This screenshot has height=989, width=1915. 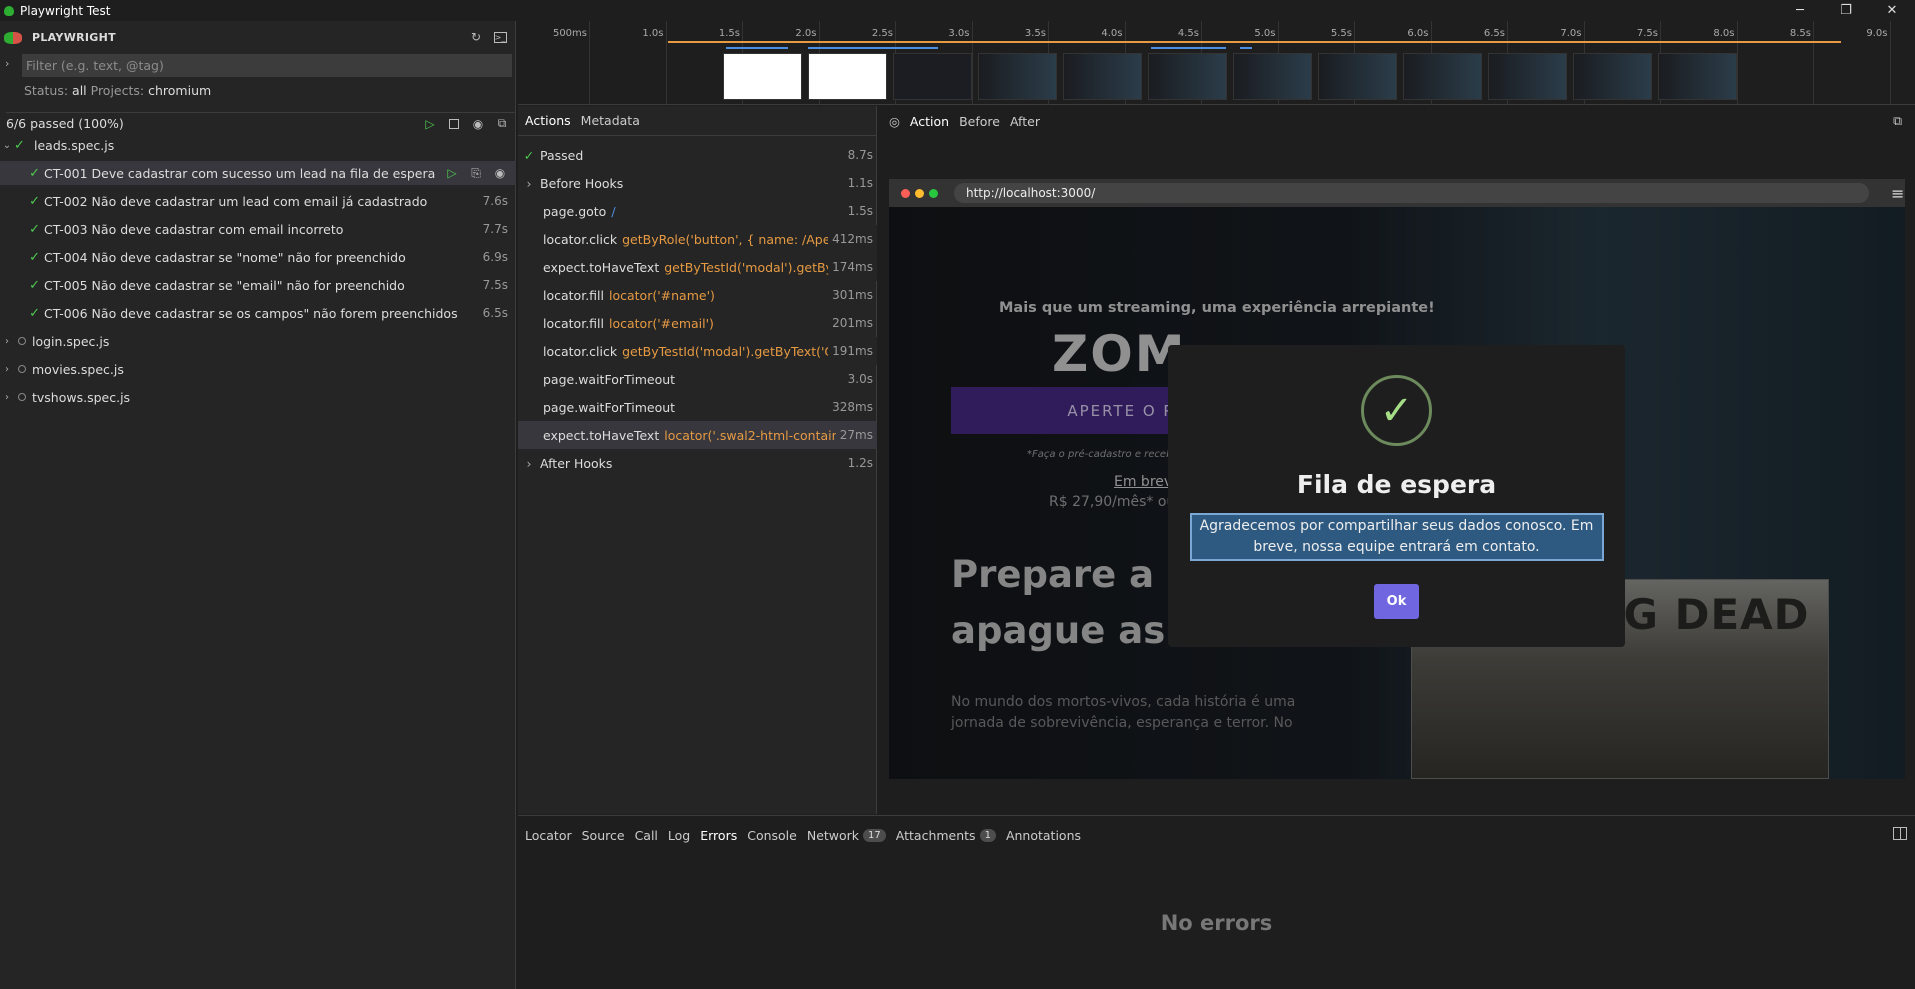 What do you see at coordinates (679, 835) in the screenshot?
I see `tab-log: Log` at bounding box center [679, 835].